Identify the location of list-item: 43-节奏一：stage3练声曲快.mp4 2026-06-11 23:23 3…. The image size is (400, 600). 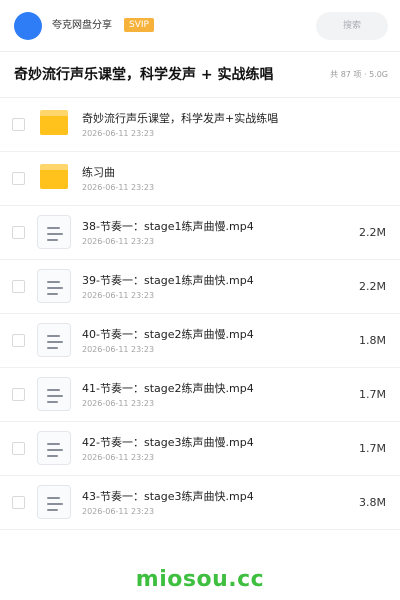
(200, 503).